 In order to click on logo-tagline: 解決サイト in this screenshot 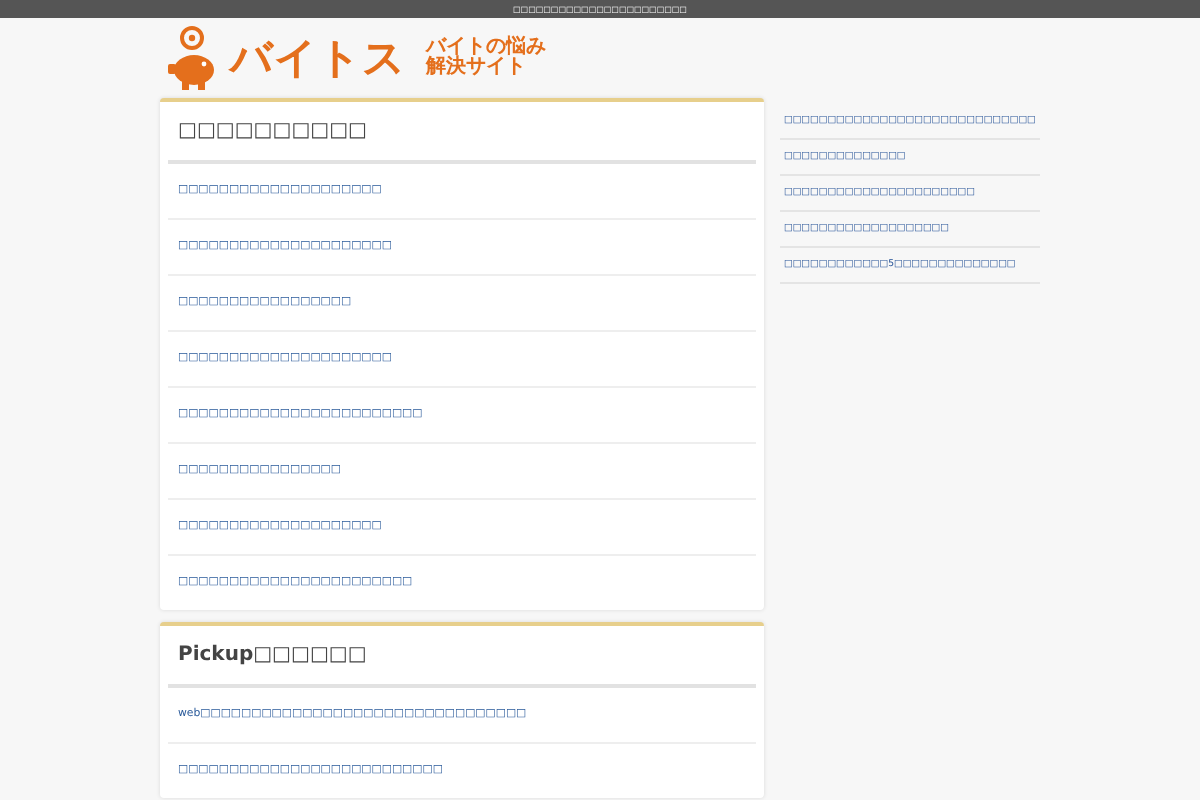, I will do `click(477, 68)`.